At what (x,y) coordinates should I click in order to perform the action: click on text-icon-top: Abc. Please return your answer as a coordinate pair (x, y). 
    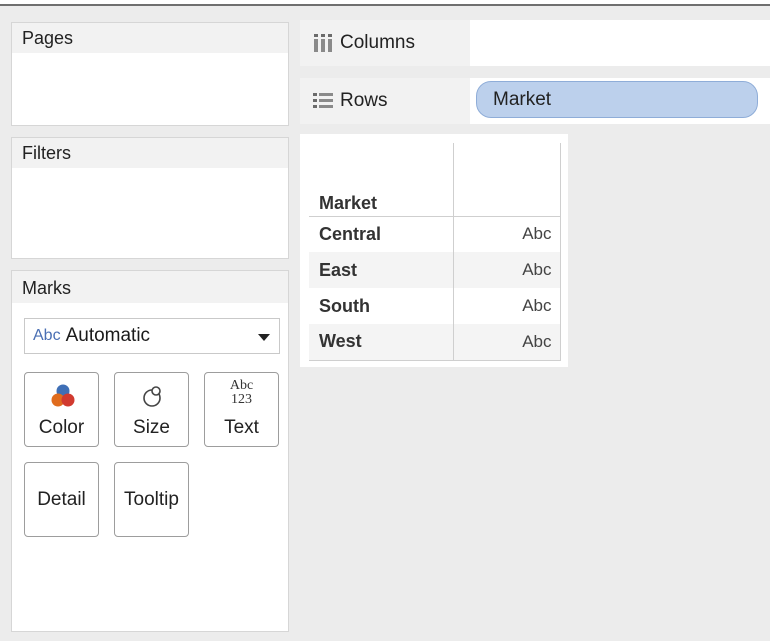
    Looking at the image, I should click on (241, 385).